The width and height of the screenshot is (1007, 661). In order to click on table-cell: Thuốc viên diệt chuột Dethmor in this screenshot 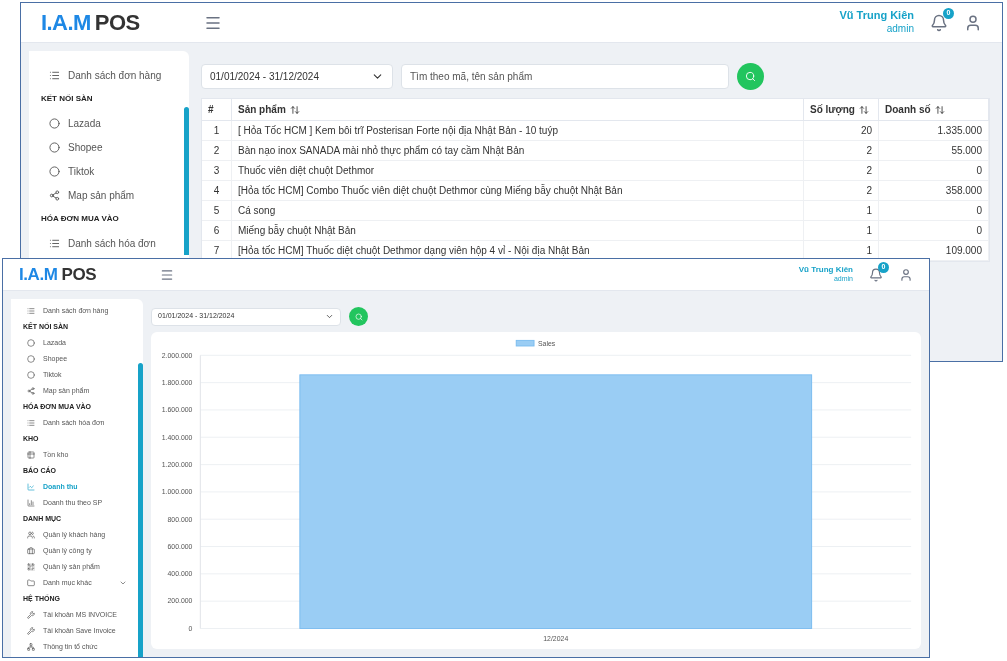, I will do `click(518, 170)`.